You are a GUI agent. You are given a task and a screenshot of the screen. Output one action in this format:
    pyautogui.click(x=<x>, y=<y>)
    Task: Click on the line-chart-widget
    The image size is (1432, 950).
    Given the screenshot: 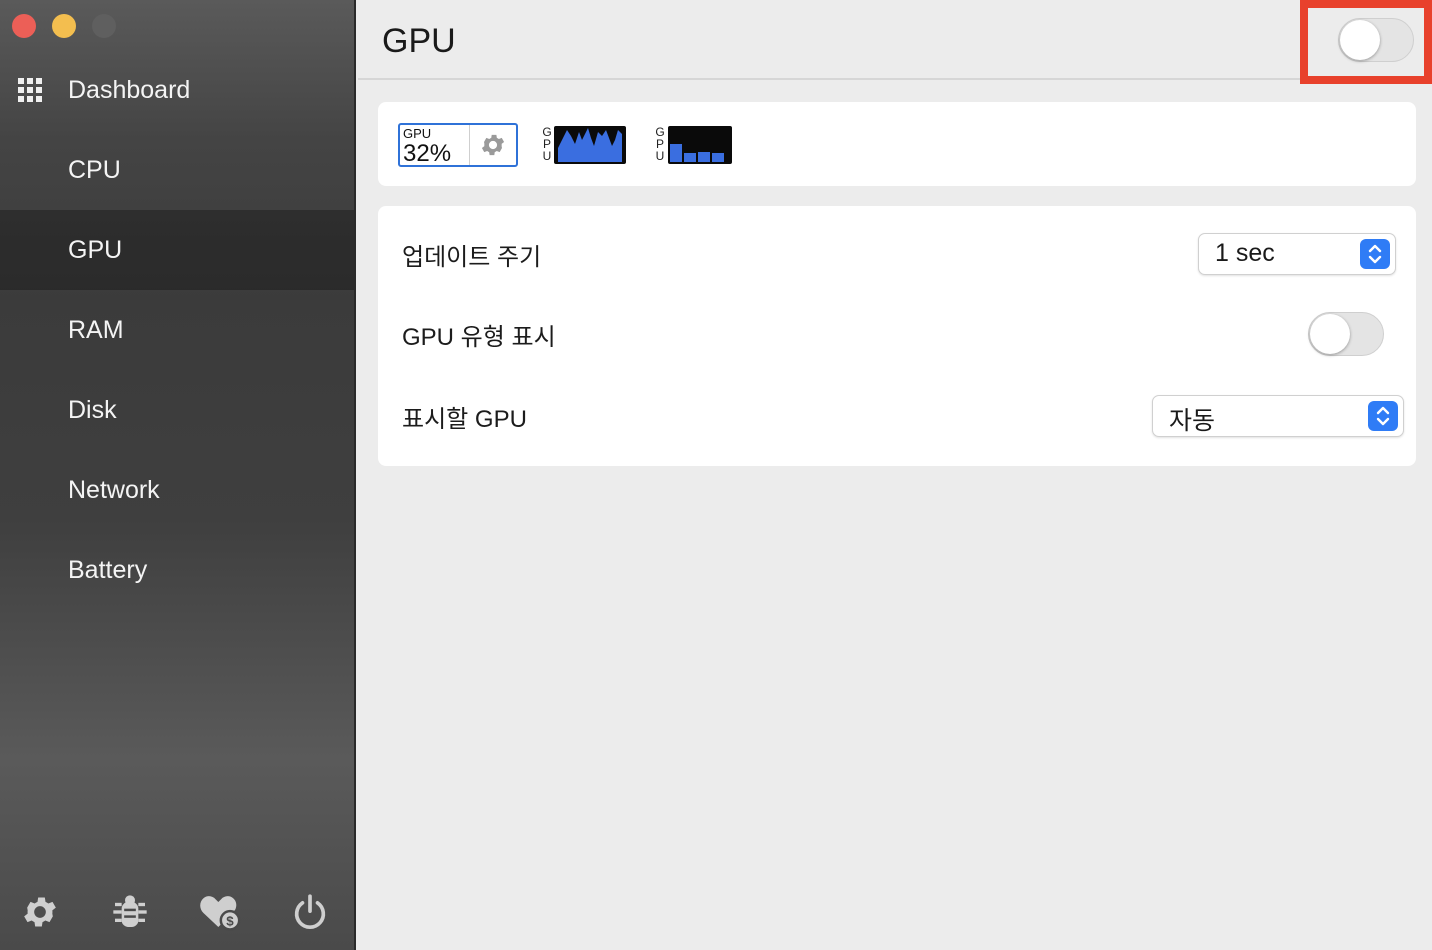 What is the action you would take?
    pyautogui.click(x=590, y=145)
    